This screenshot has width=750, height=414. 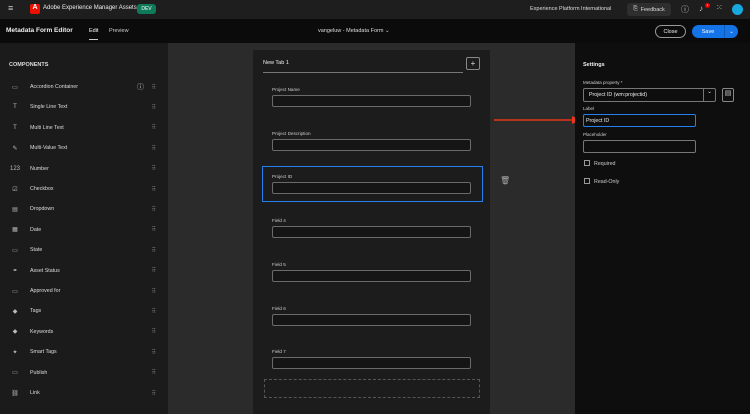 What do you see at coordinates (587, 181) in the screenshot?
I see `readonly-checkbox` at bounding box center [587, 181].